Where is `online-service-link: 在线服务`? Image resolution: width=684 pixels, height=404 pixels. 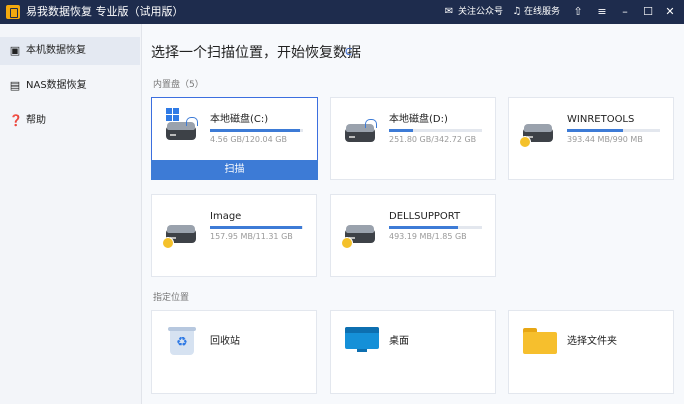
online-service-link: 在线服务 is located at coordinates (542, 12).